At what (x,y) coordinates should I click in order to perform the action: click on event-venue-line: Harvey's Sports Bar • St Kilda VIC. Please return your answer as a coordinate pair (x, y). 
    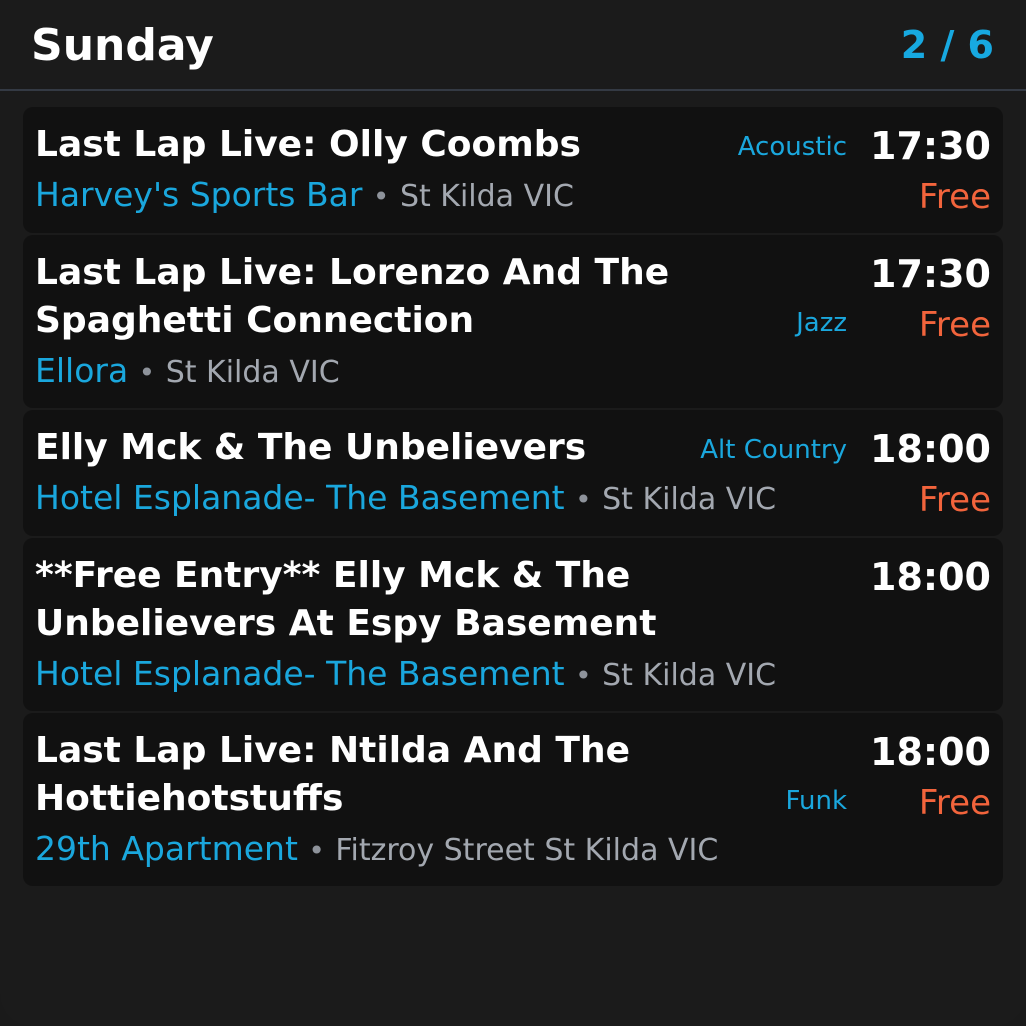
    Looking at the image, I should click on (304, 196).